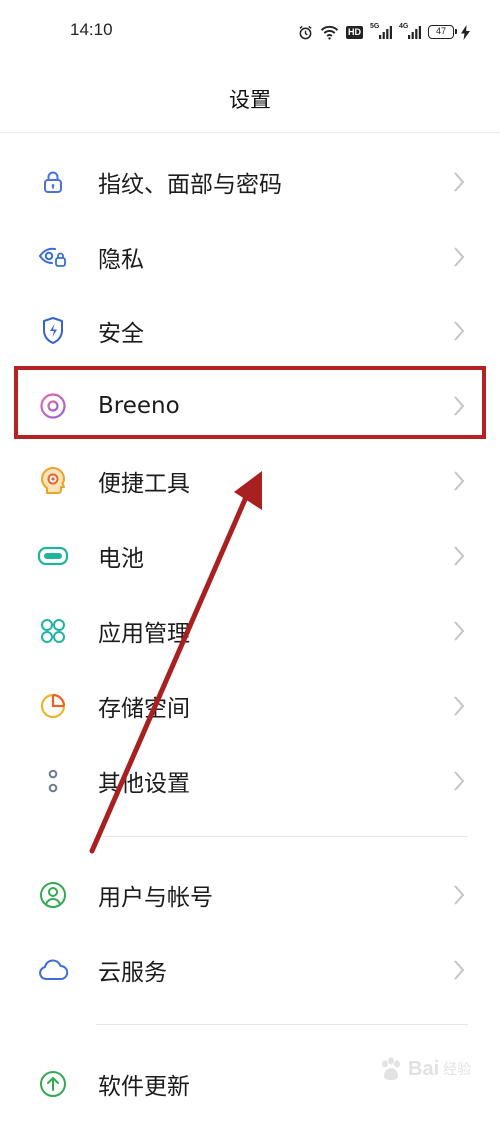  Describe the element at coordinates (250, 402) in the screenshot. I see `annotation-highlight-box` at that location.